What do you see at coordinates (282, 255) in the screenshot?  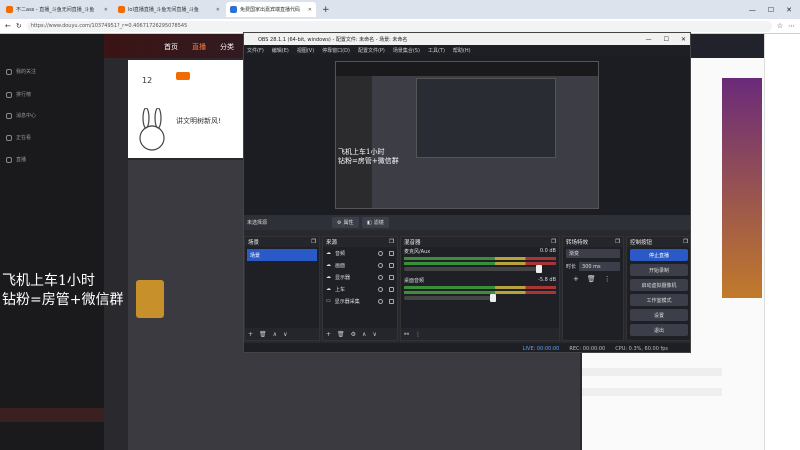 I see `scene-item: 场景` at bounding box center [282, 255].